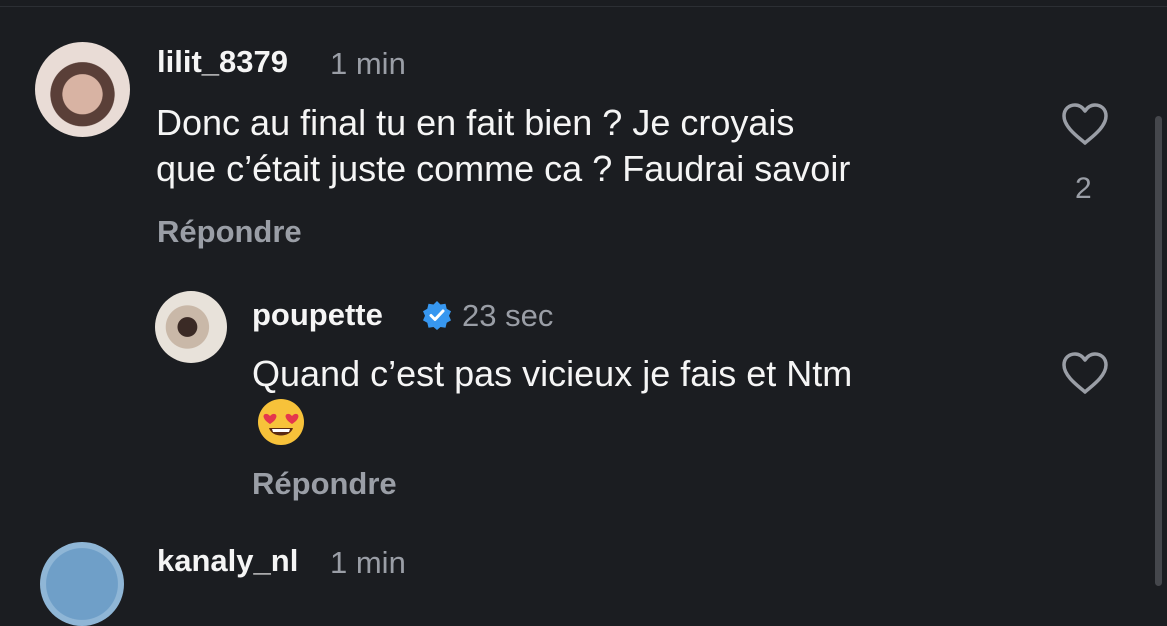 This screenshot has width=1167, height=626. I want to click on comment-username: lilit_8379, so click(222, 62).